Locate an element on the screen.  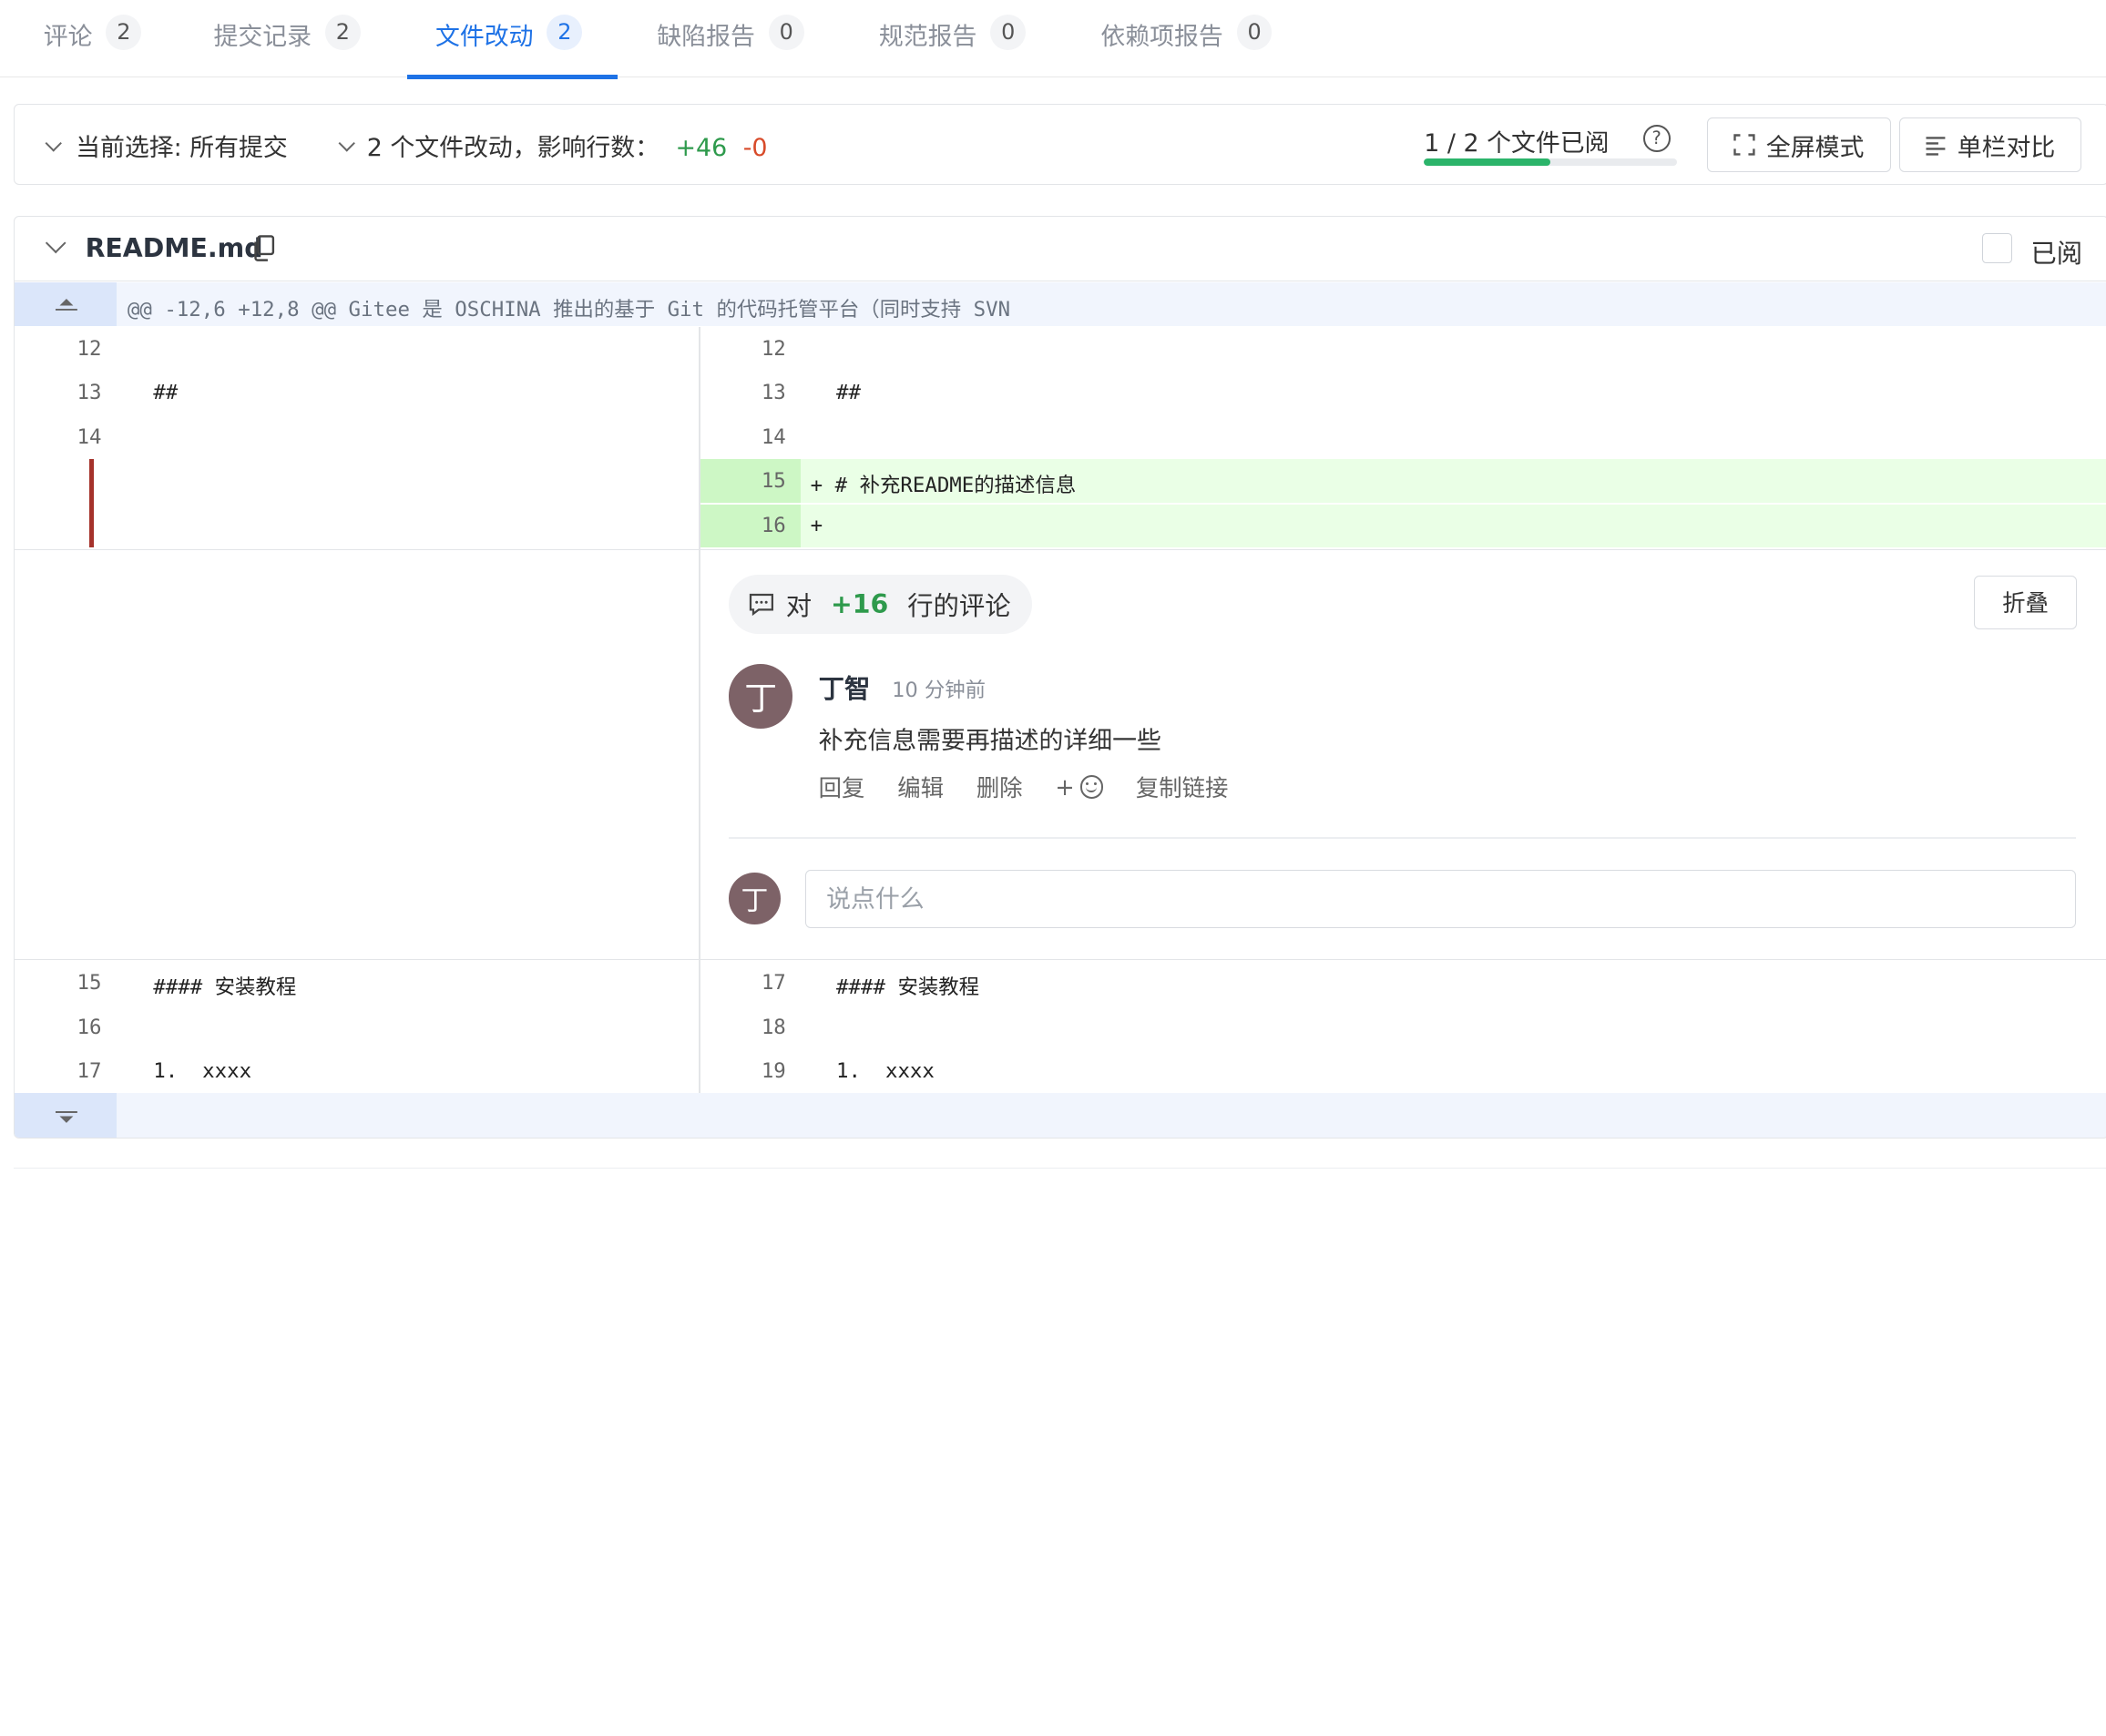
tab-commits: 提交记录 2 is located at coordinates (287, 38).